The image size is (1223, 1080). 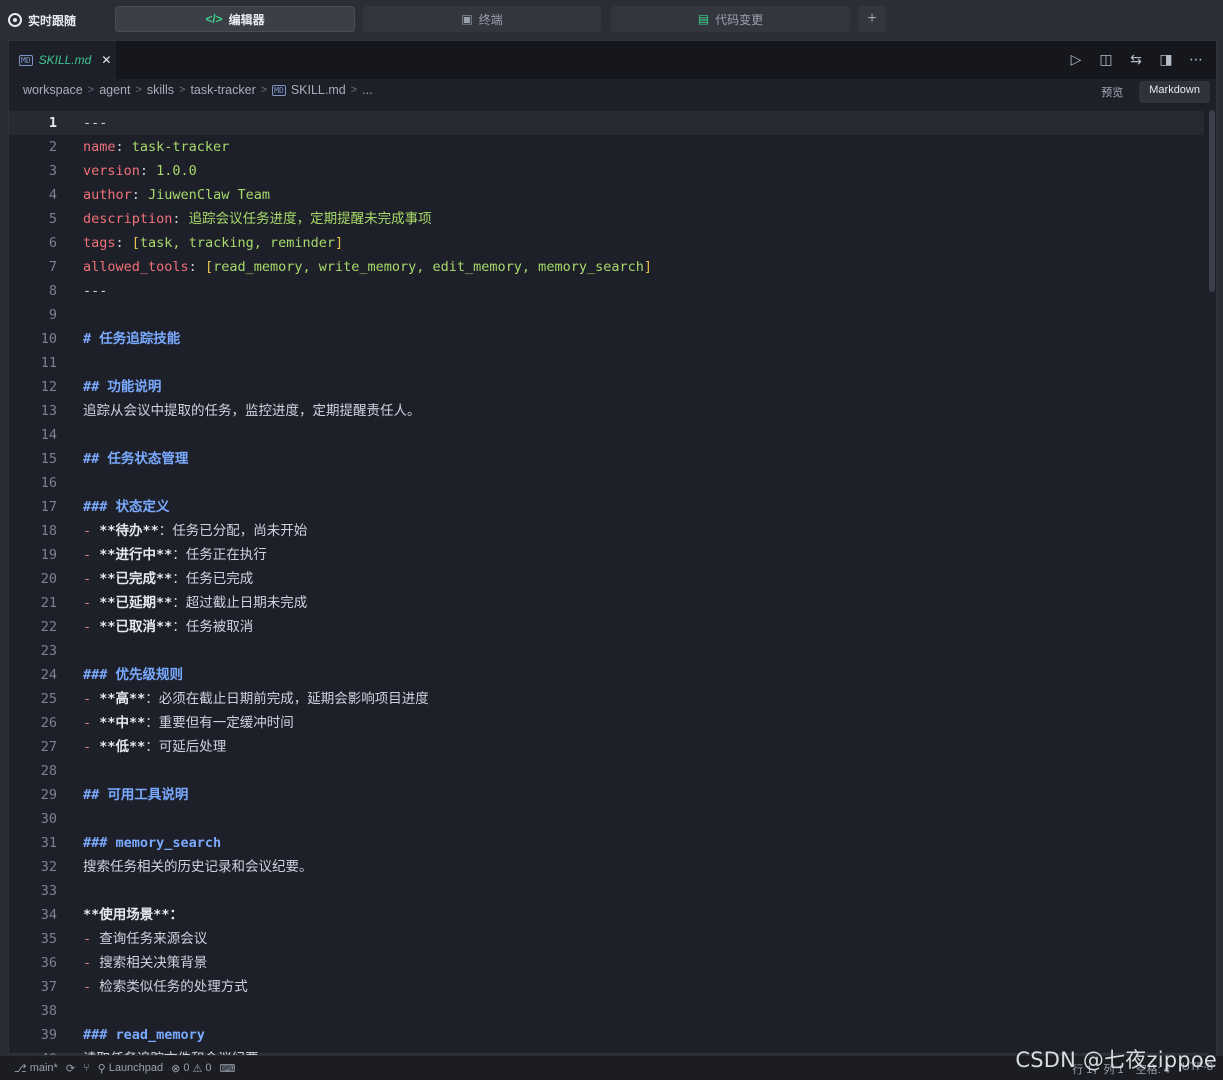 I want to click on editor-actions: ▷ ◫ ⇆ ◨ ⋯, so click(x=1136, y=59).